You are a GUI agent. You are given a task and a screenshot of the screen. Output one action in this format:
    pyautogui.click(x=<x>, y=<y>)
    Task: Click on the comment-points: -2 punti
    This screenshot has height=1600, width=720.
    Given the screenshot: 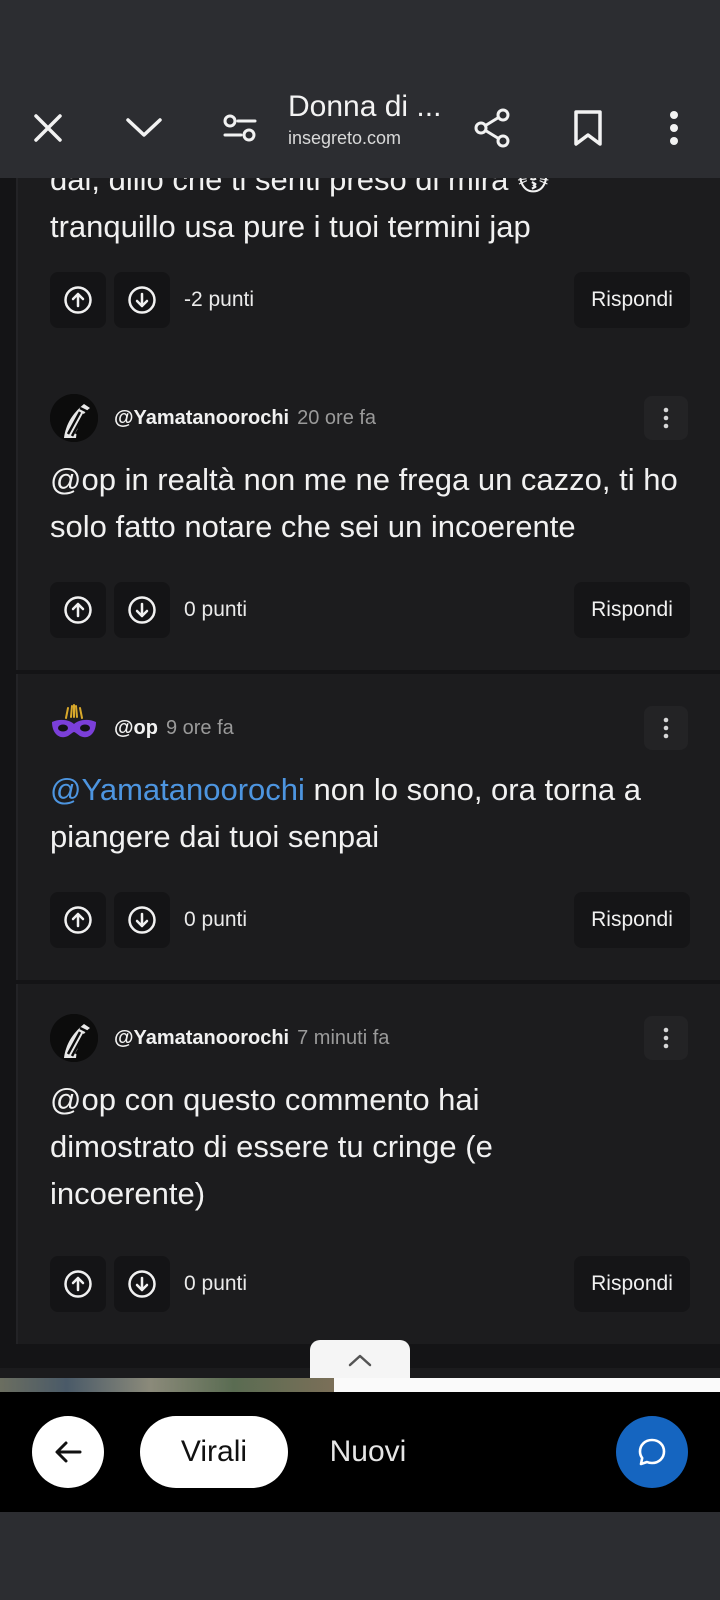 What is the action you would take?
    pyautogui.click(x=219, y=299)
    